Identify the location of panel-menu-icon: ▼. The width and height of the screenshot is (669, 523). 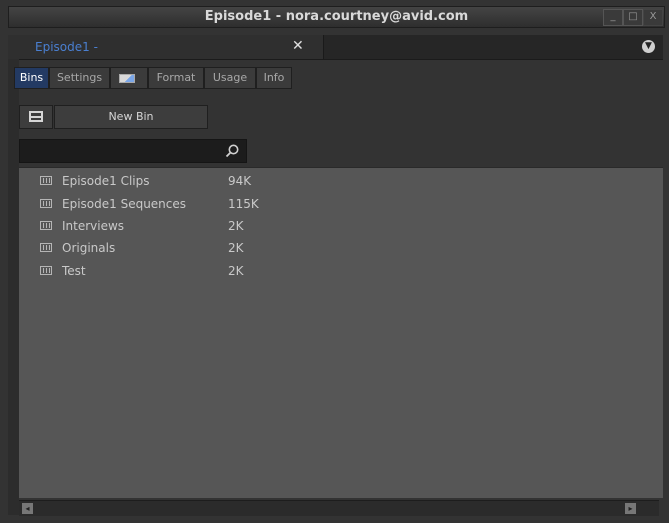
(648, 46).